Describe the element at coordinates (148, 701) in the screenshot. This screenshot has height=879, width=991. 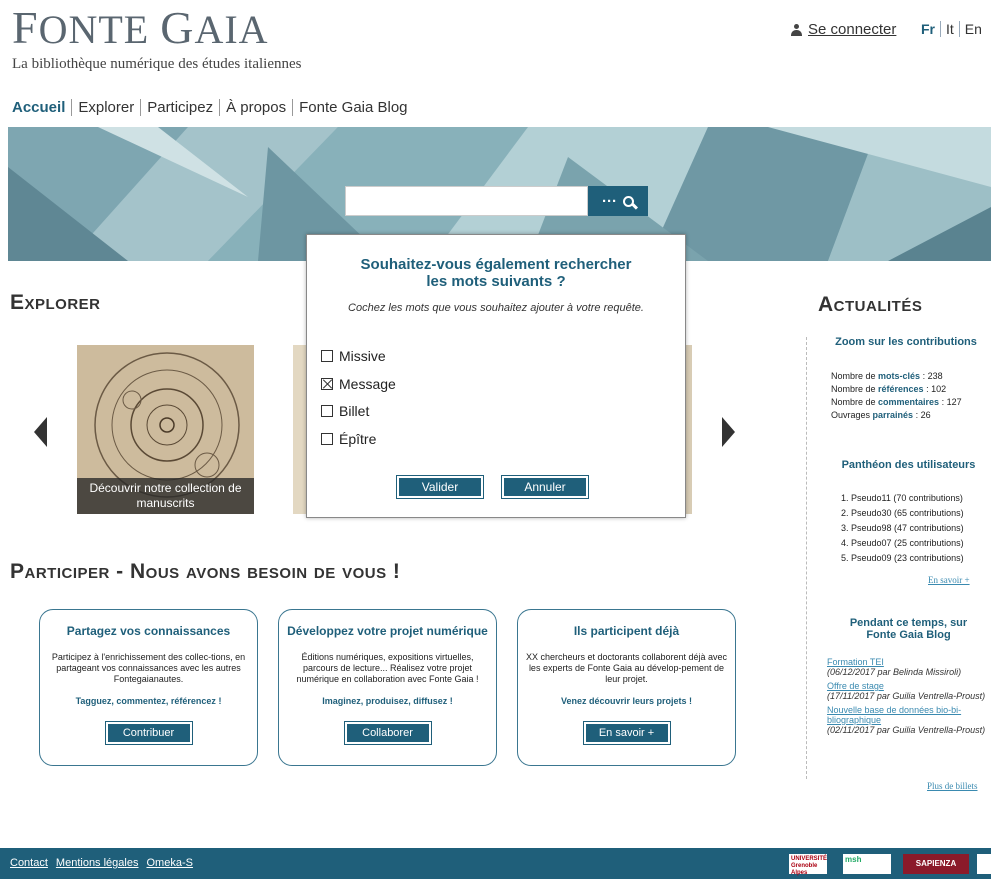
I see `box-cta: Tagguez, commentez, référencez !` at that location.